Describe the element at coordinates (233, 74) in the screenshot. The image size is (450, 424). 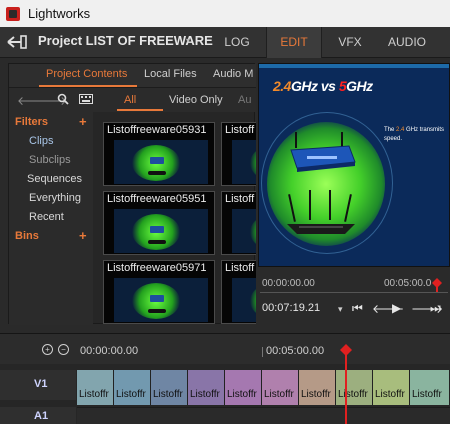
I see `tab-audio-network: Audio M` at that location.